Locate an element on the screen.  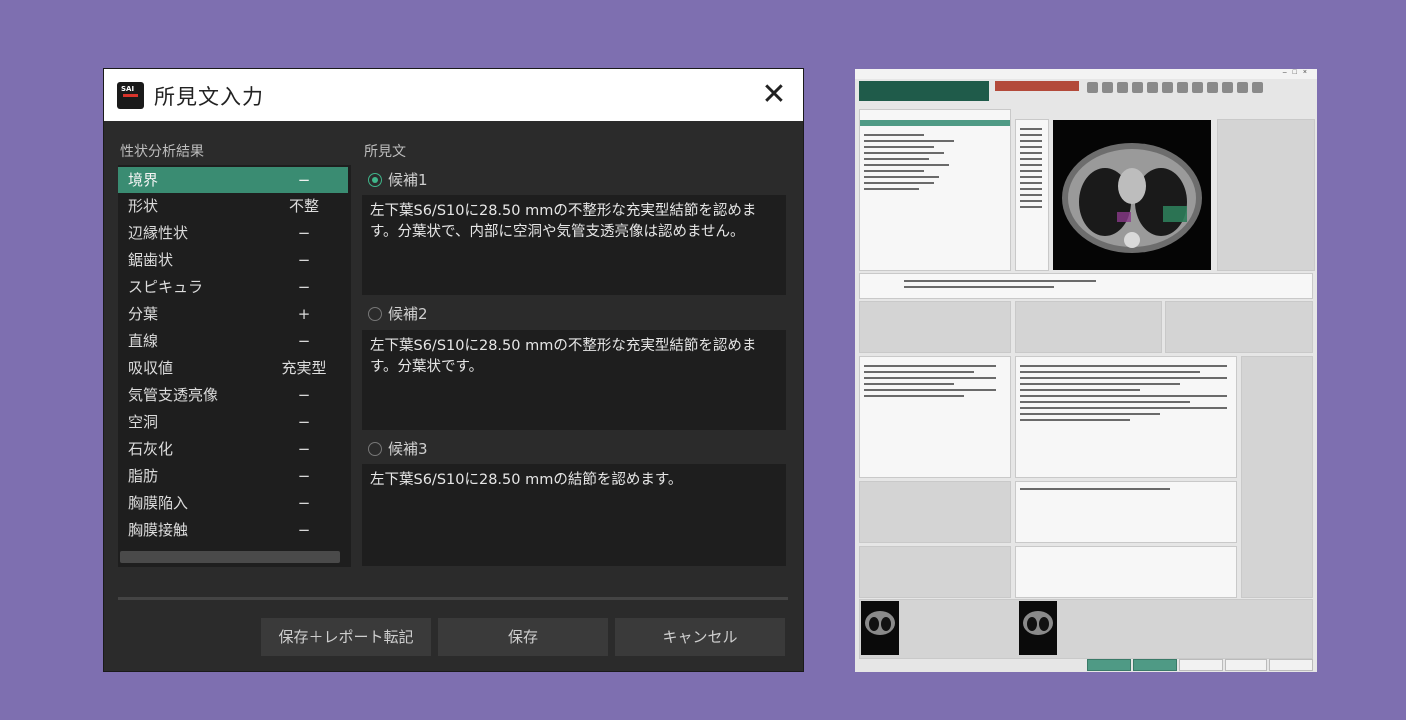
candidate-3-text: 左下葉S6/S10に28.50 mmの結節を認めます。 is located at coordinates (574, 515).